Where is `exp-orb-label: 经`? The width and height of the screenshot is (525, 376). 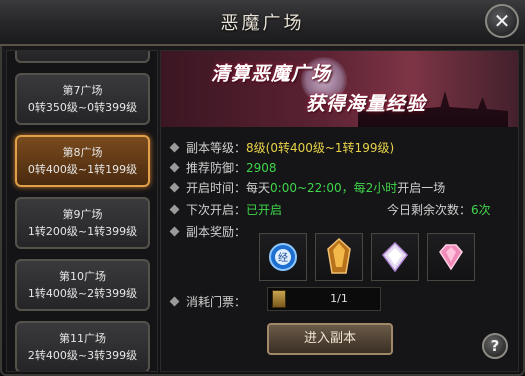 exp-orb-label: 经 is located at coordinates (283, 257).